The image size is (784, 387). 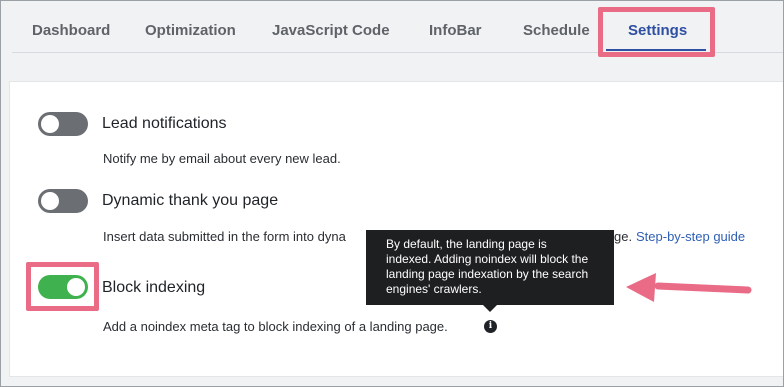 What do you see at coordinates (490, 308) in the screenshot?
I see `tooltip-arrow` at bounding box center [490, 308].